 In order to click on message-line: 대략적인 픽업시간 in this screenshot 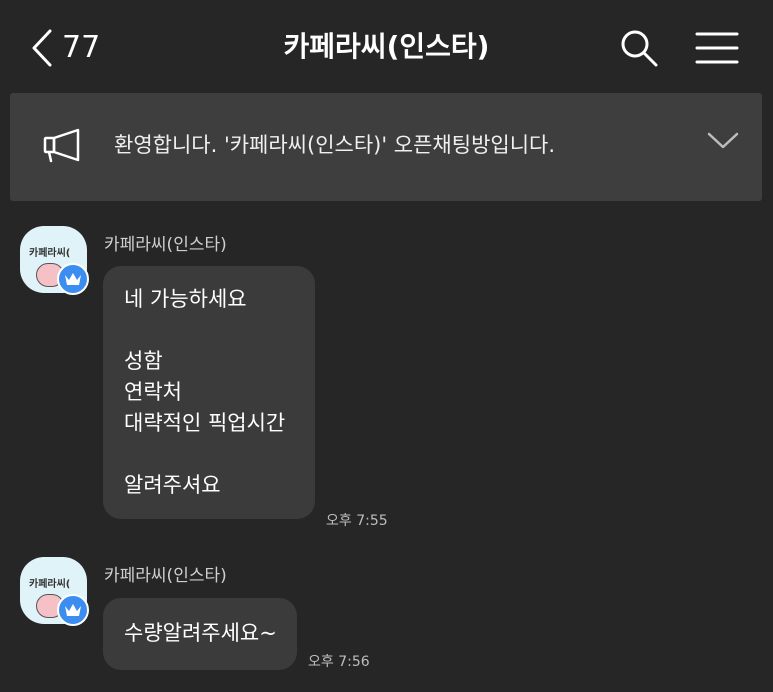, I will do `click(205, 423)`.